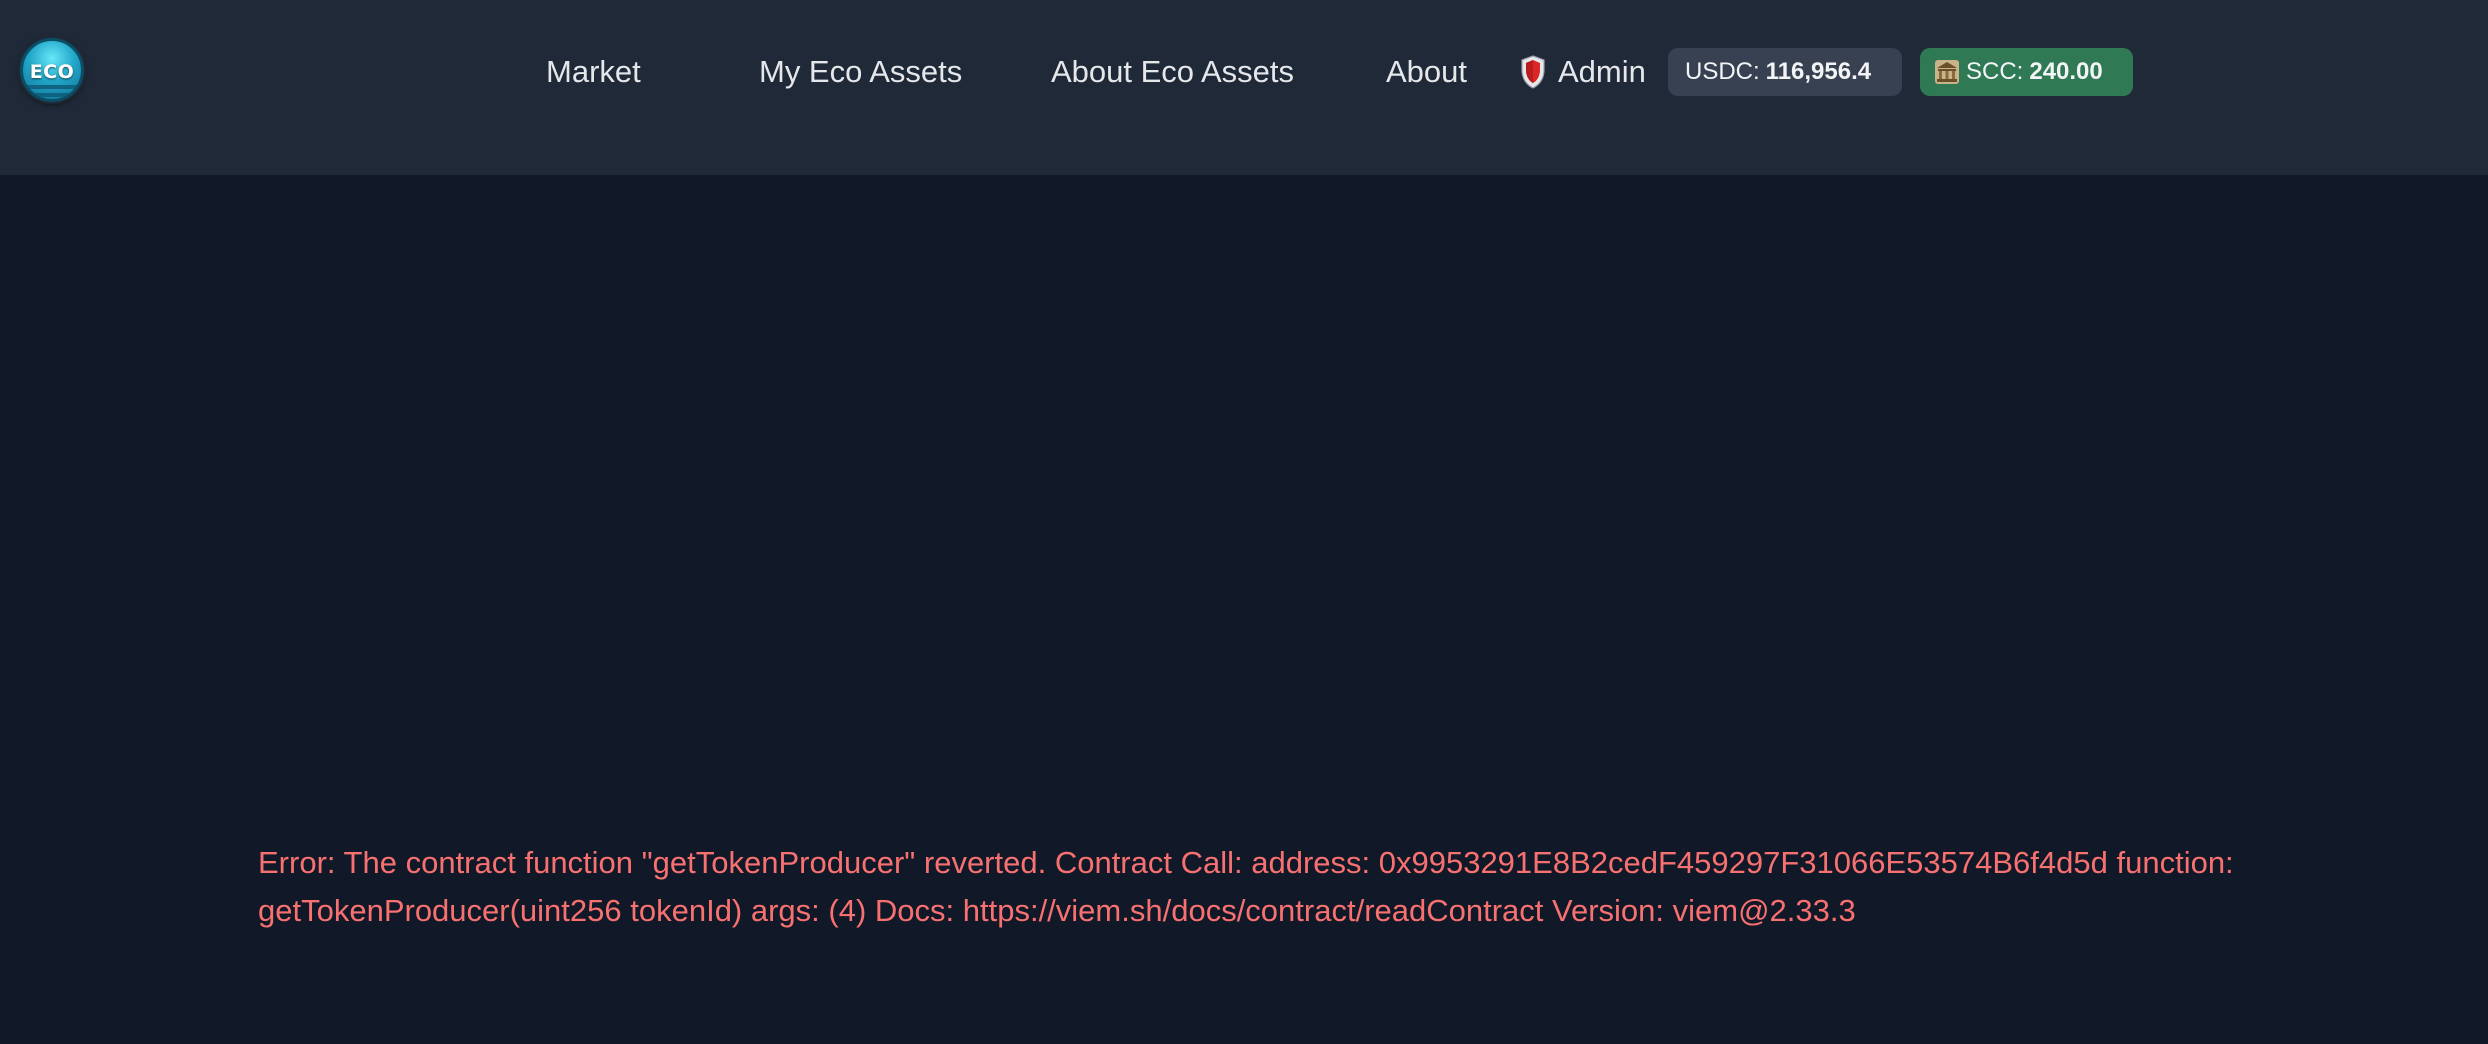 This screenshot has height=1044, width=2488. I want to click on logo-text: ECO, so click(52, 72).